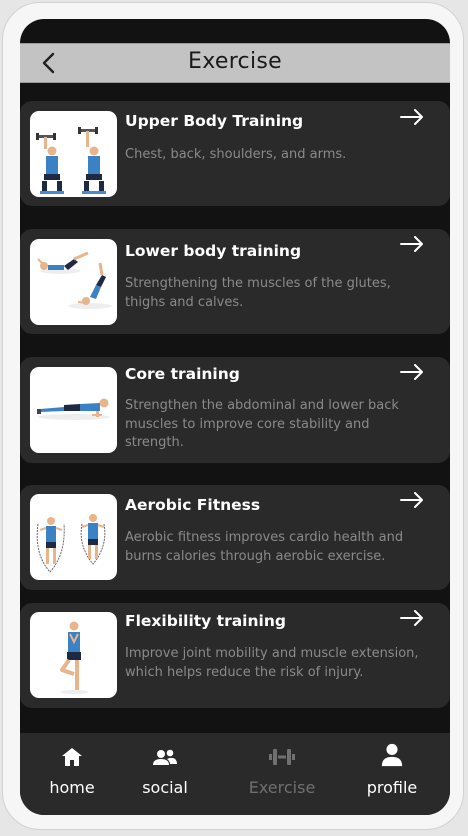 This screenshot has width=468, height=836. Describe the element at coordinates (72, 757) in the screenshot. I see `home-icon` at that location.